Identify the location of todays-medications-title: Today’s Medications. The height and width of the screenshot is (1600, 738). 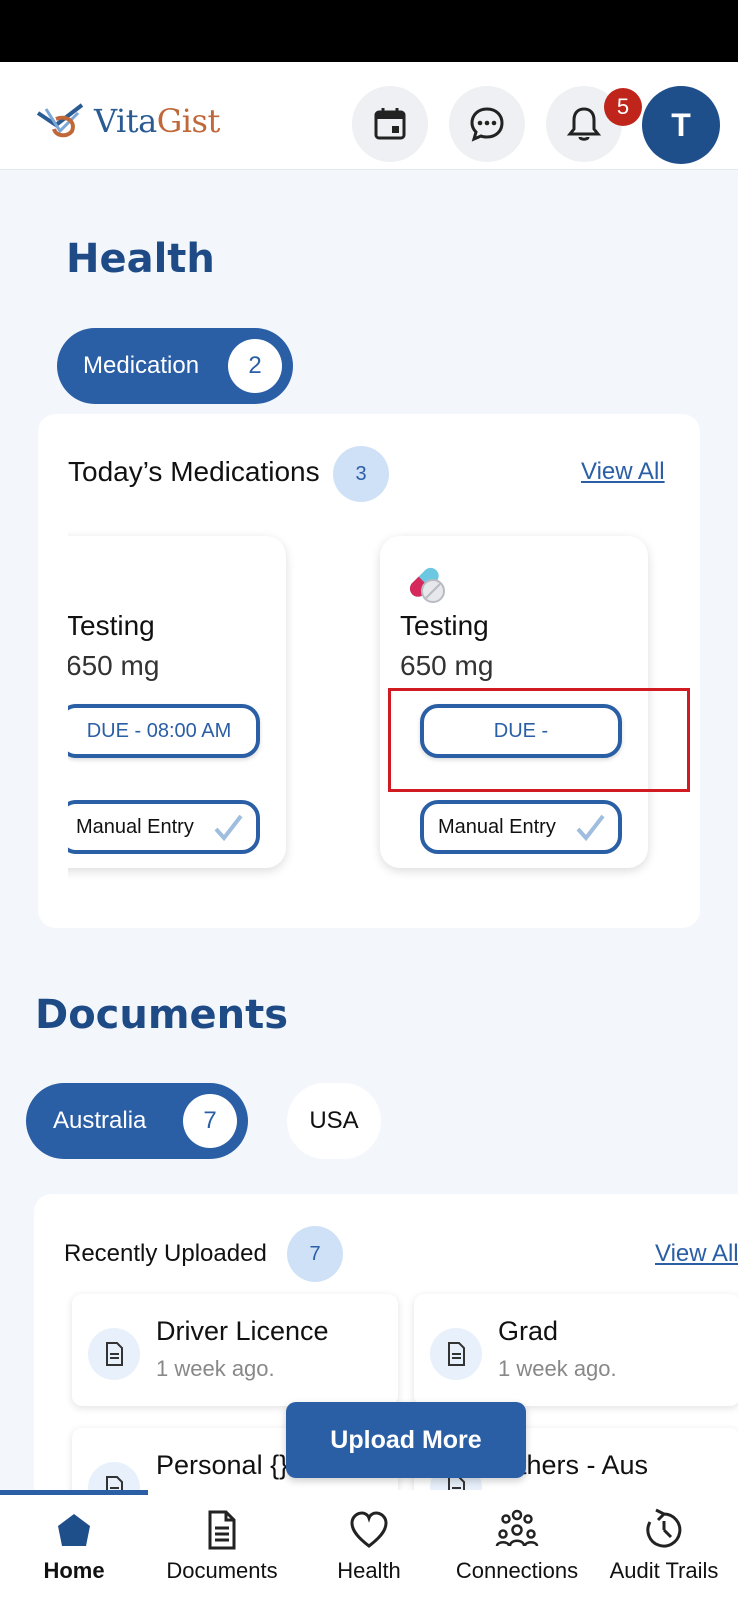
(194, 471).